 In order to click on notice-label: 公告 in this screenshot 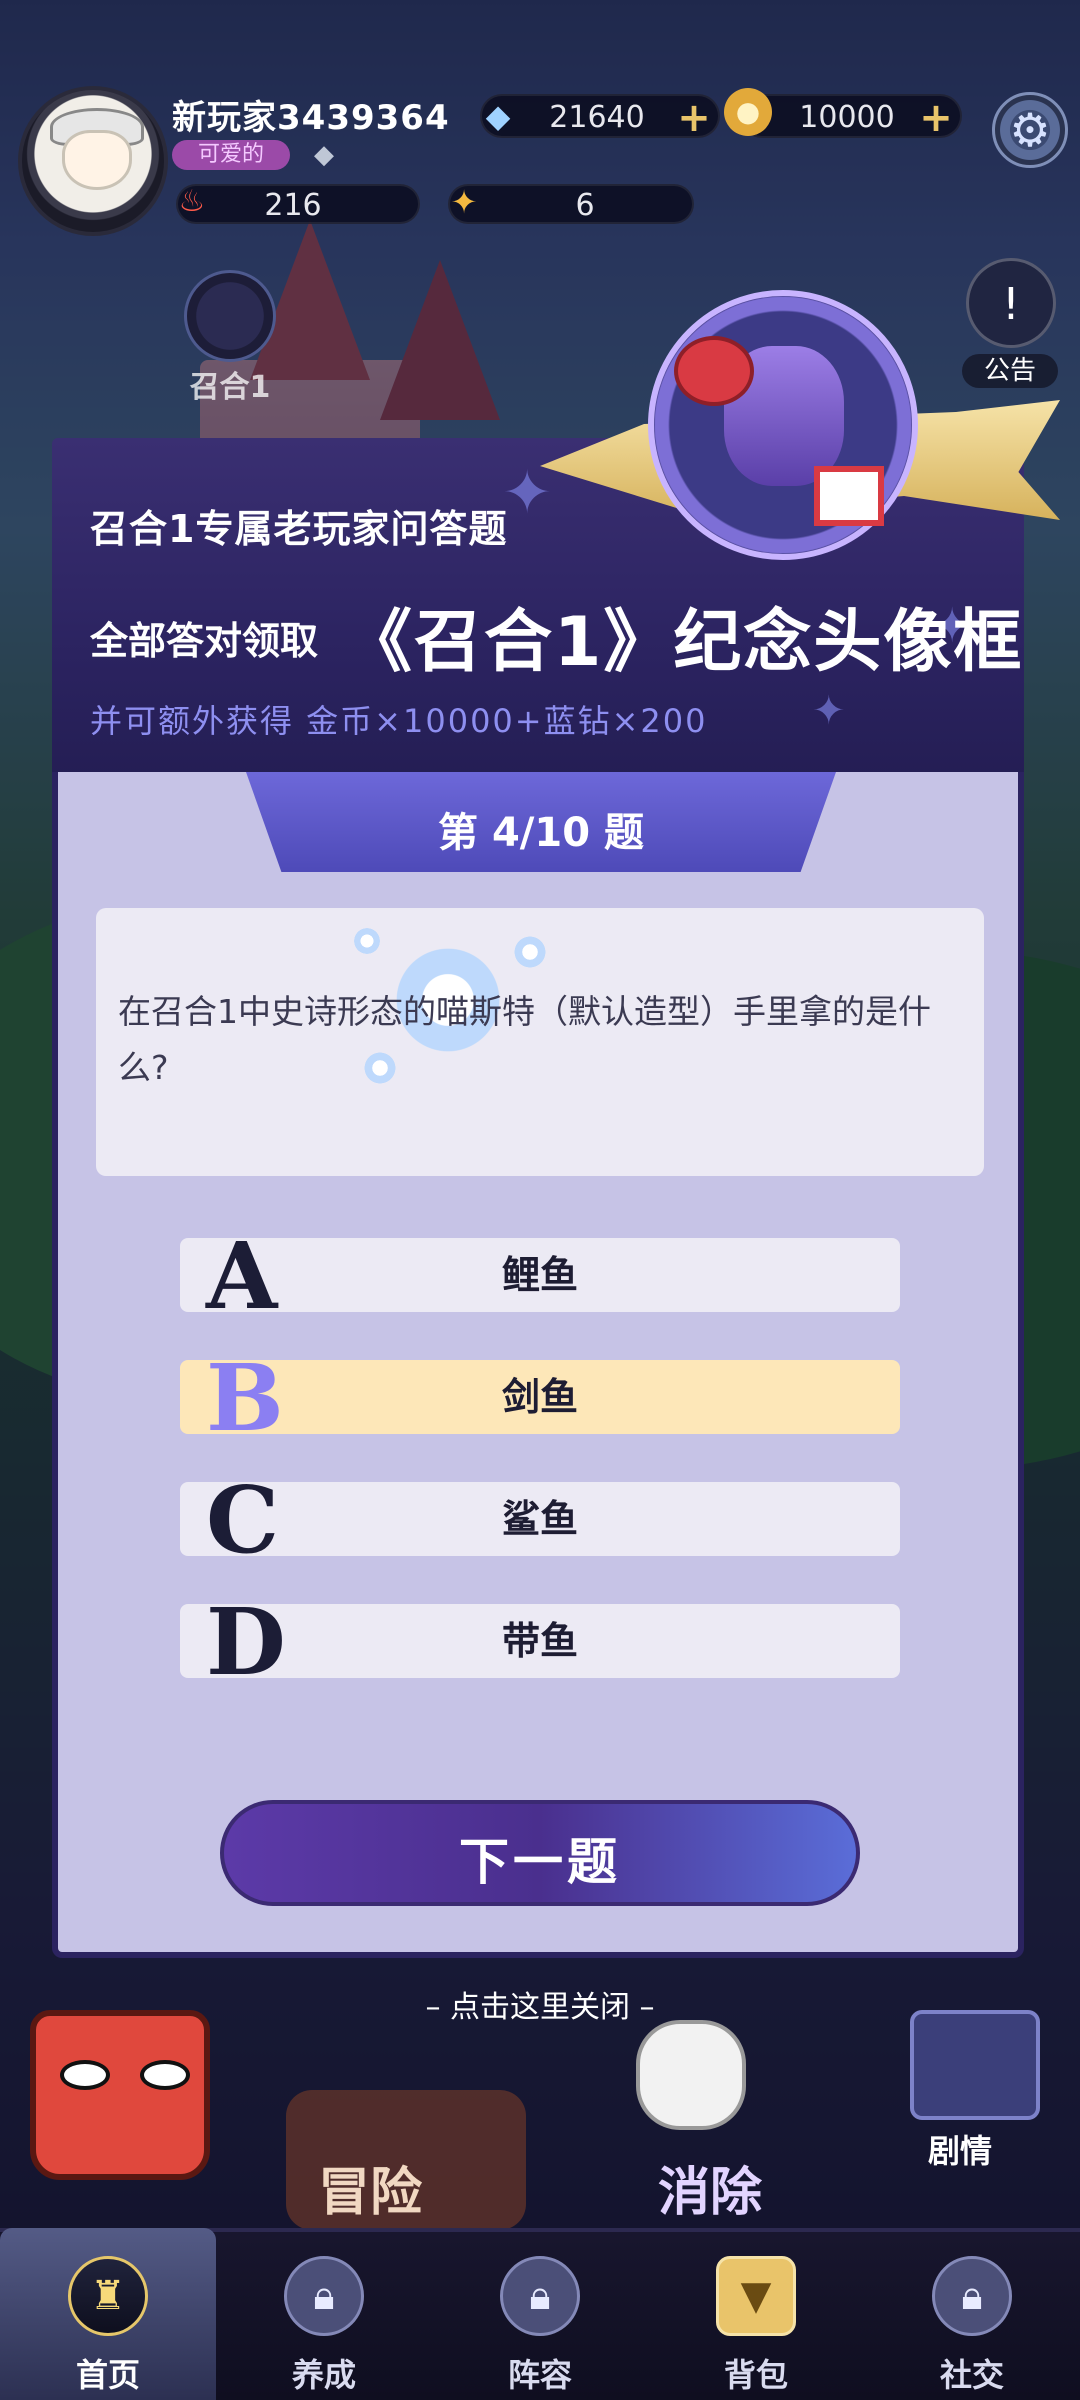, I will do `click(1010, 371)`.